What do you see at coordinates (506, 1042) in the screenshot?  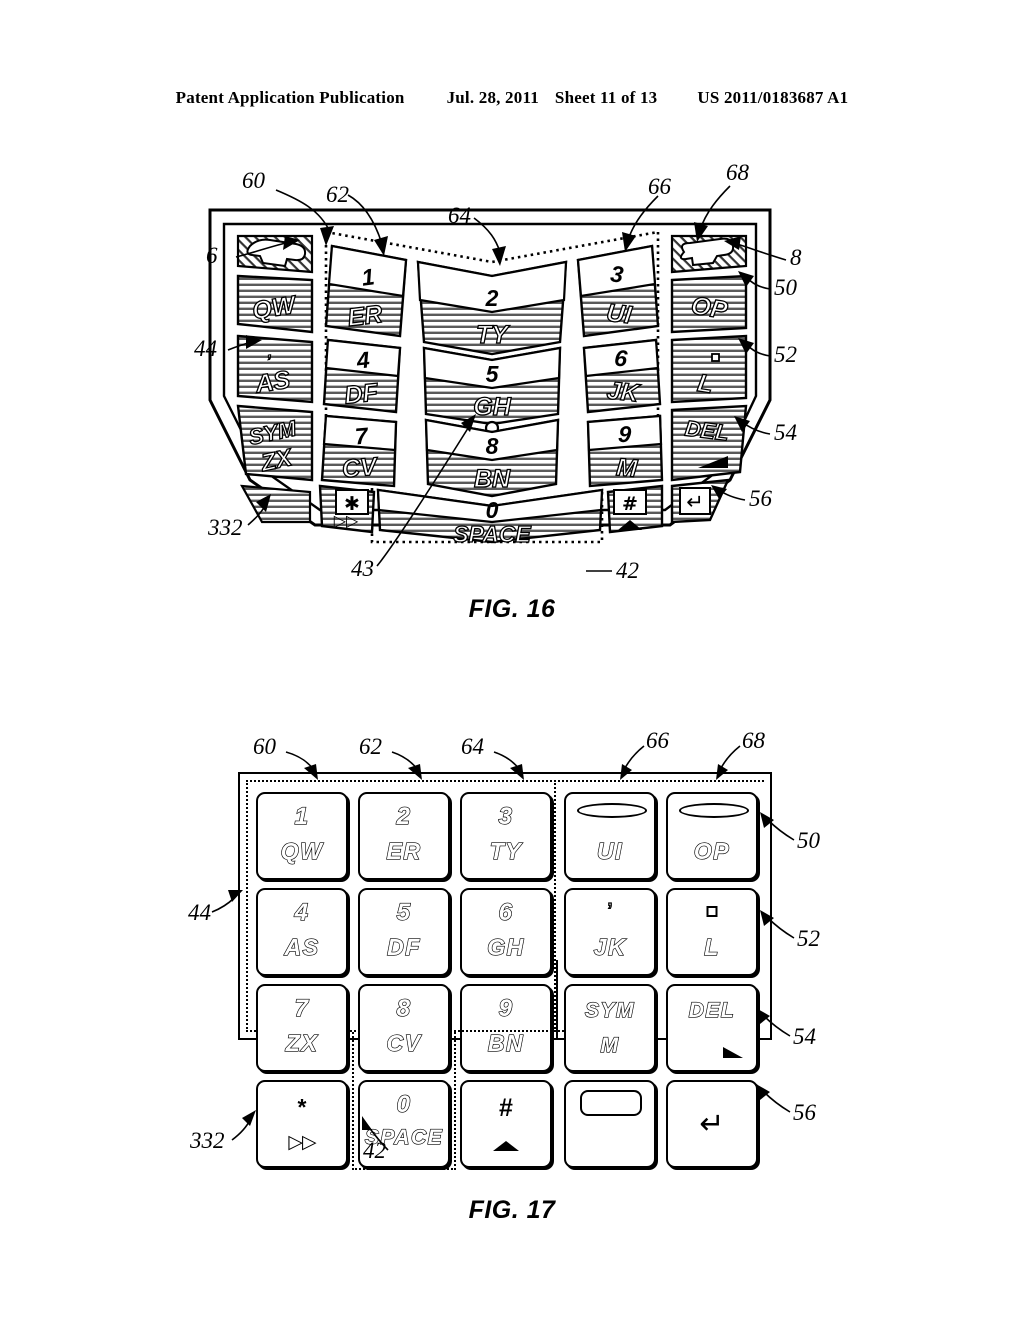 I see `key-letters: BN` at bounding box center [506, 1042].